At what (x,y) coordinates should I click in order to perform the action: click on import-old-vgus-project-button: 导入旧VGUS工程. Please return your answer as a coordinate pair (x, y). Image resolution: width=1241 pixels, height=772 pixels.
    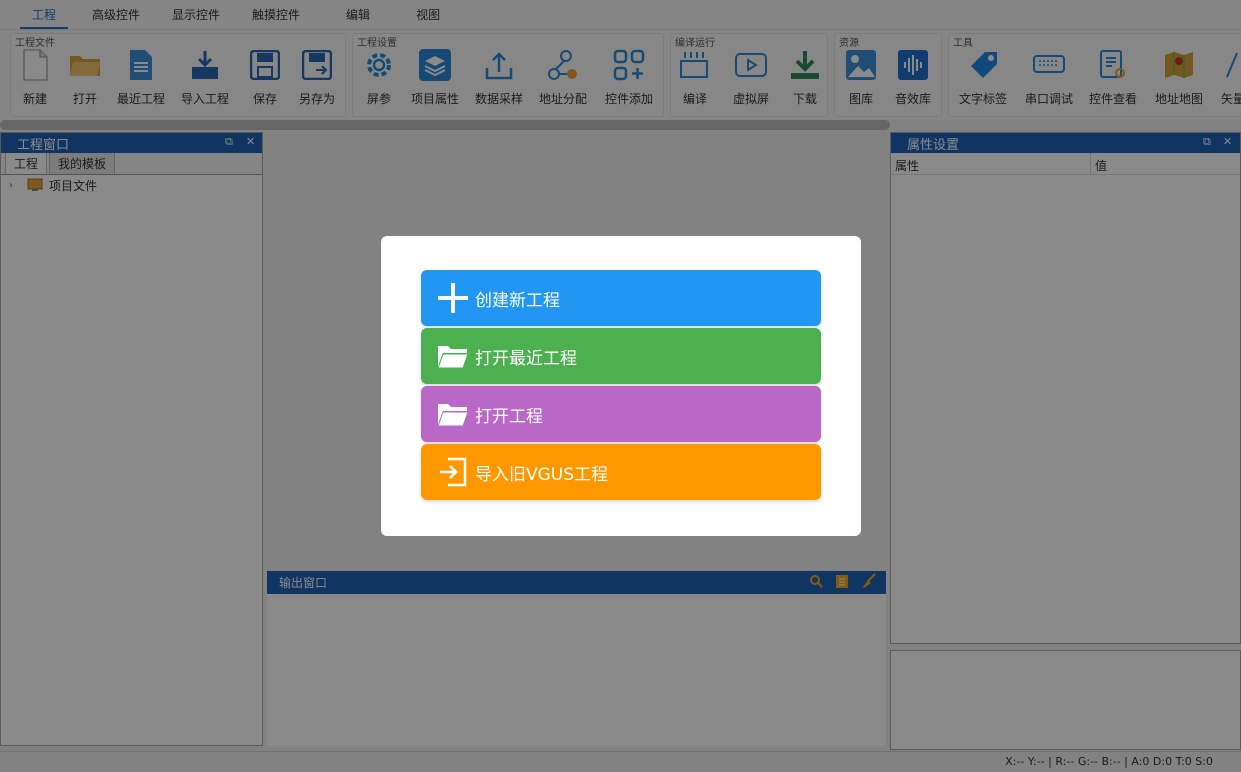
    Looking at the image, I should click on (621, 472).